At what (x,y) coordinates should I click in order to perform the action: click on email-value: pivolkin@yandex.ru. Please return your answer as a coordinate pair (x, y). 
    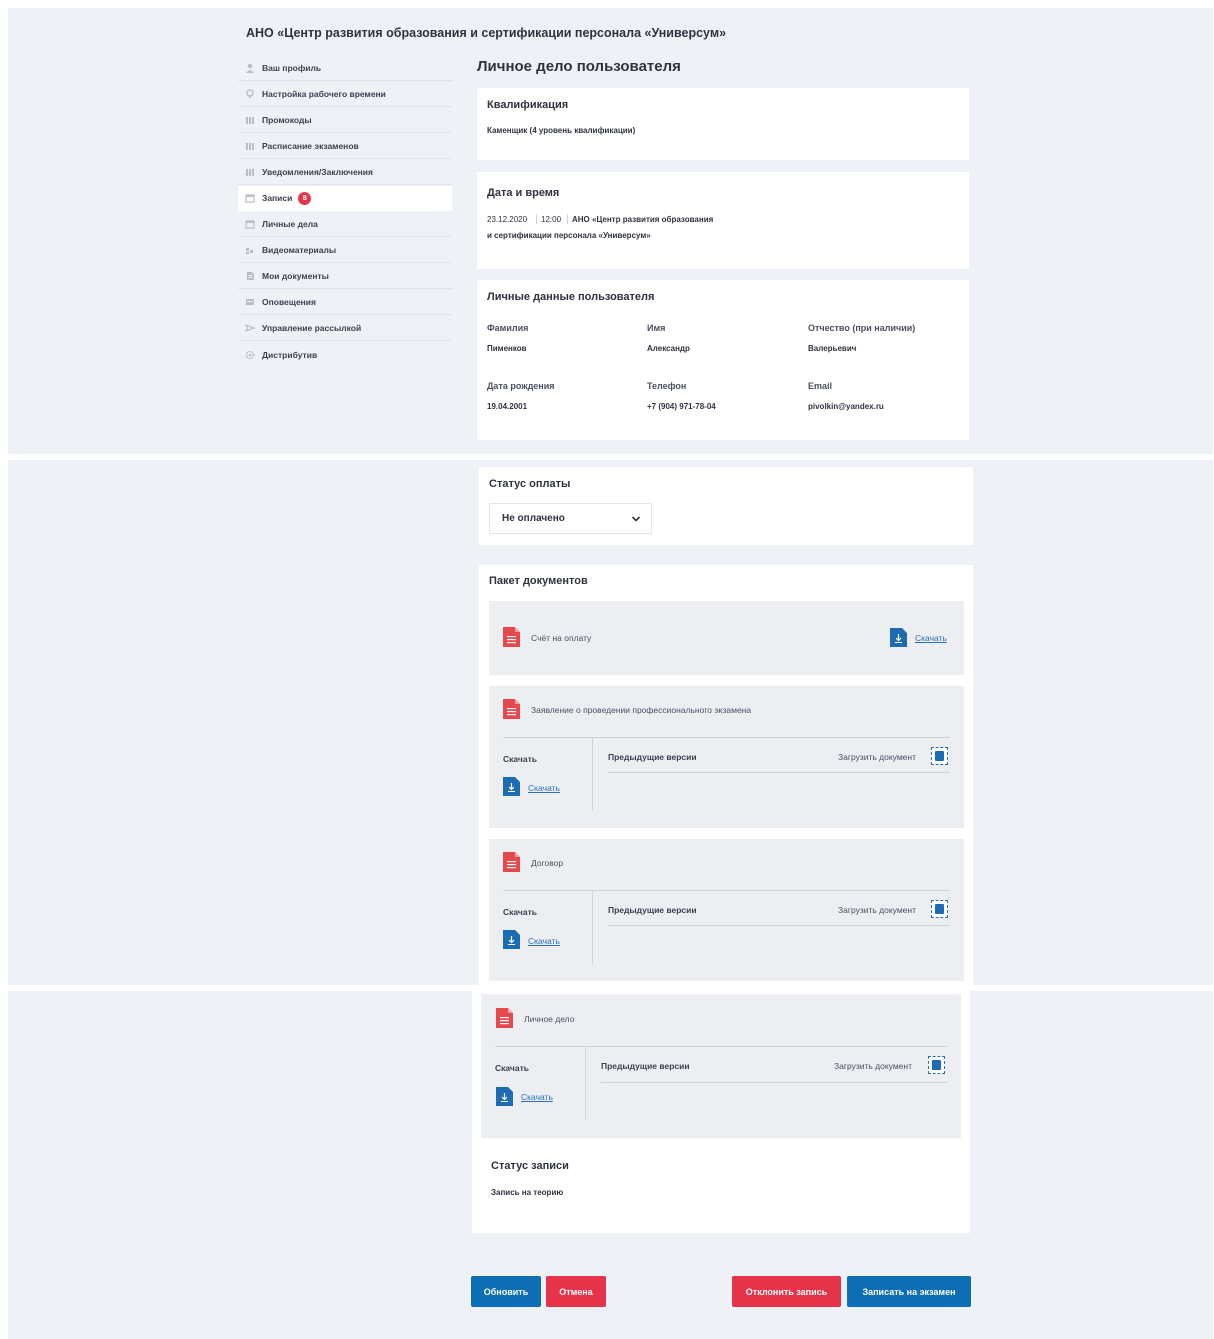
    Looking at the image, I should click on (846, 406).